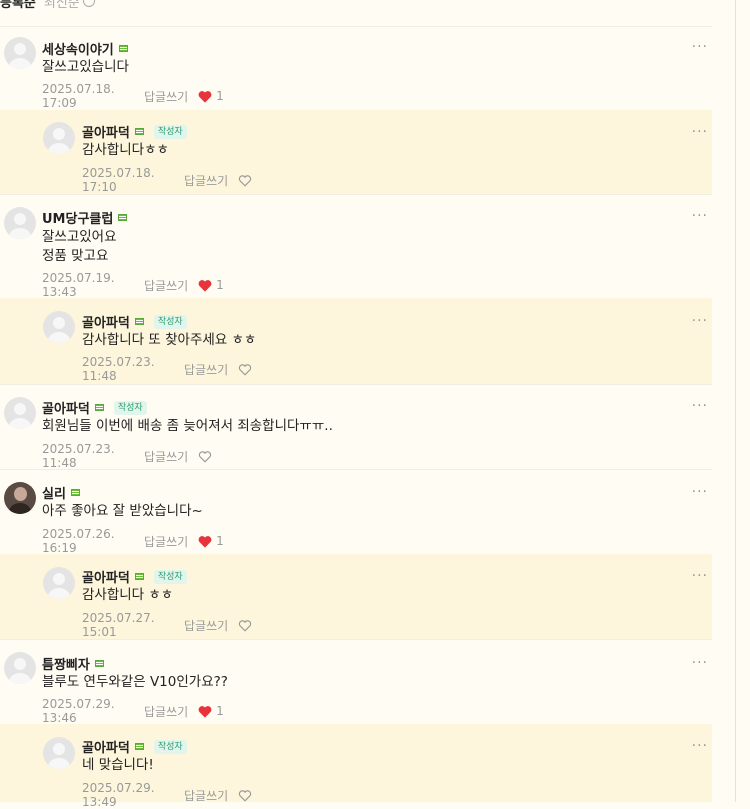 The height and width of the screenshot is (809, 750). Describe the element at coordinates (54, 492) in the screenshot. I see `author-name: 실리` at that location.